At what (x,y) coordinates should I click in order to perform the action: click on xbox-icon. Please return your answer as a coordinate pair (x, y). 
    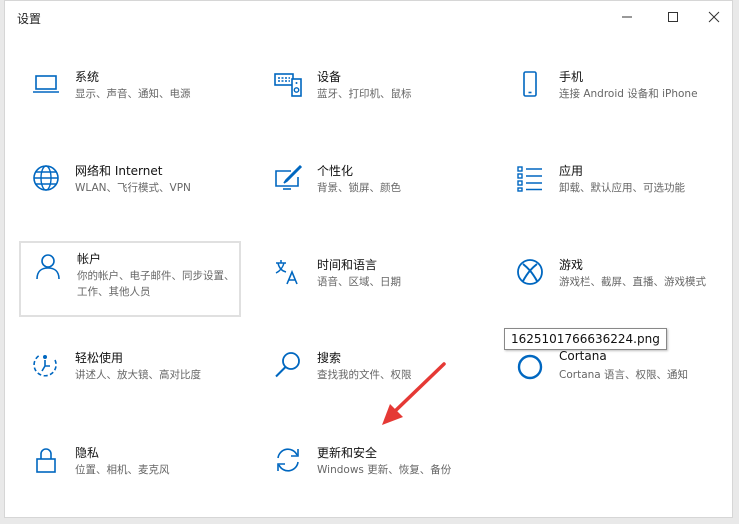
    Looking at the image, I should click on (530, 272).